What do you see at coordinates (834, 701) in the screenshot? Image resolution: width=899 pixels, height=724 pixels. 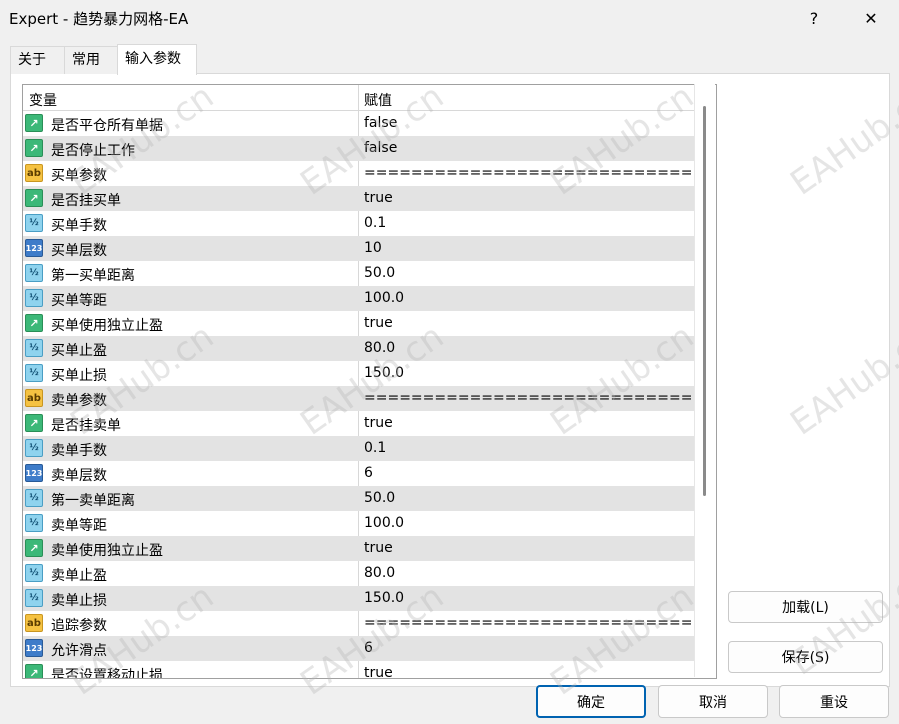 I see `reset-button: 重设` at bounding box center [834, 701].